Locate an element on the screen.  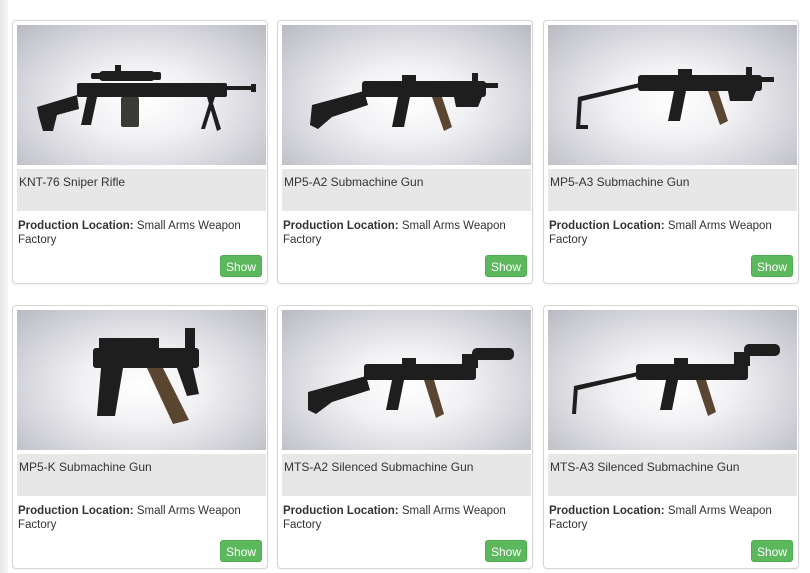
product-title: KNT-76 Sniper Rifle is located at coordinates (141, 190).